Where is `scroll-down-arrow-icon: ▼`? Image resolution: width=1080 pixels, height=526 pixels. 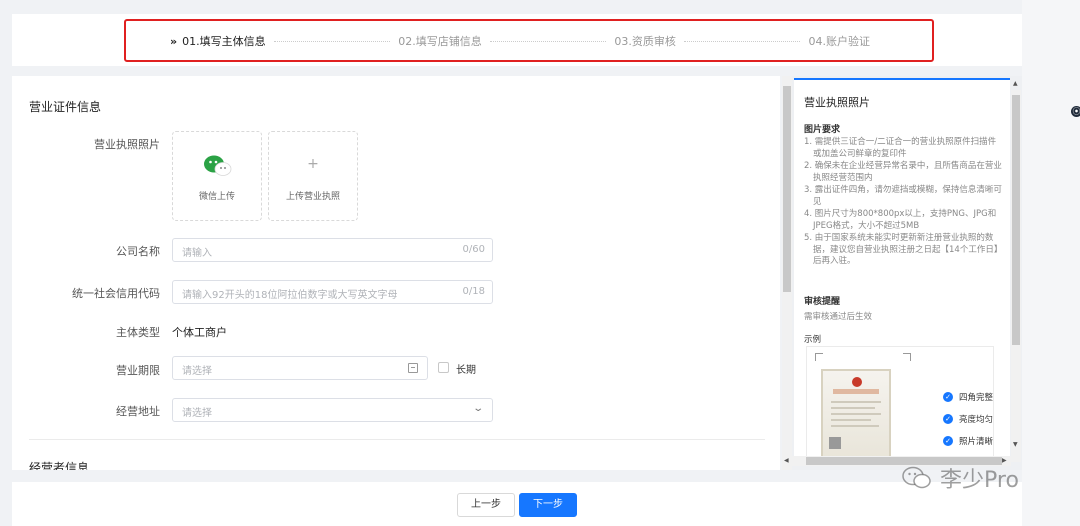
scroll-down-arrow-icon: ▼ is located at coordinates (1015, 444).